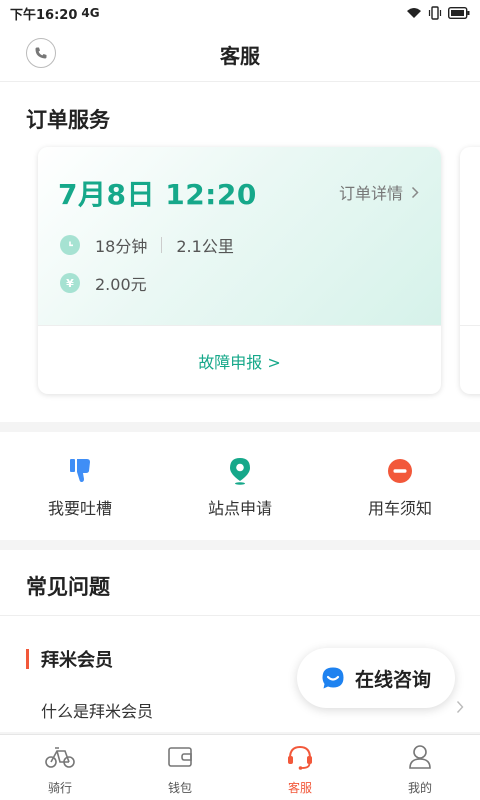 This screenshot has height=800, width=480. What do you see at coordinates (299, 788) in the screenshot?
I see `tab-service-label: 客服` at bounding box center [299, 788].